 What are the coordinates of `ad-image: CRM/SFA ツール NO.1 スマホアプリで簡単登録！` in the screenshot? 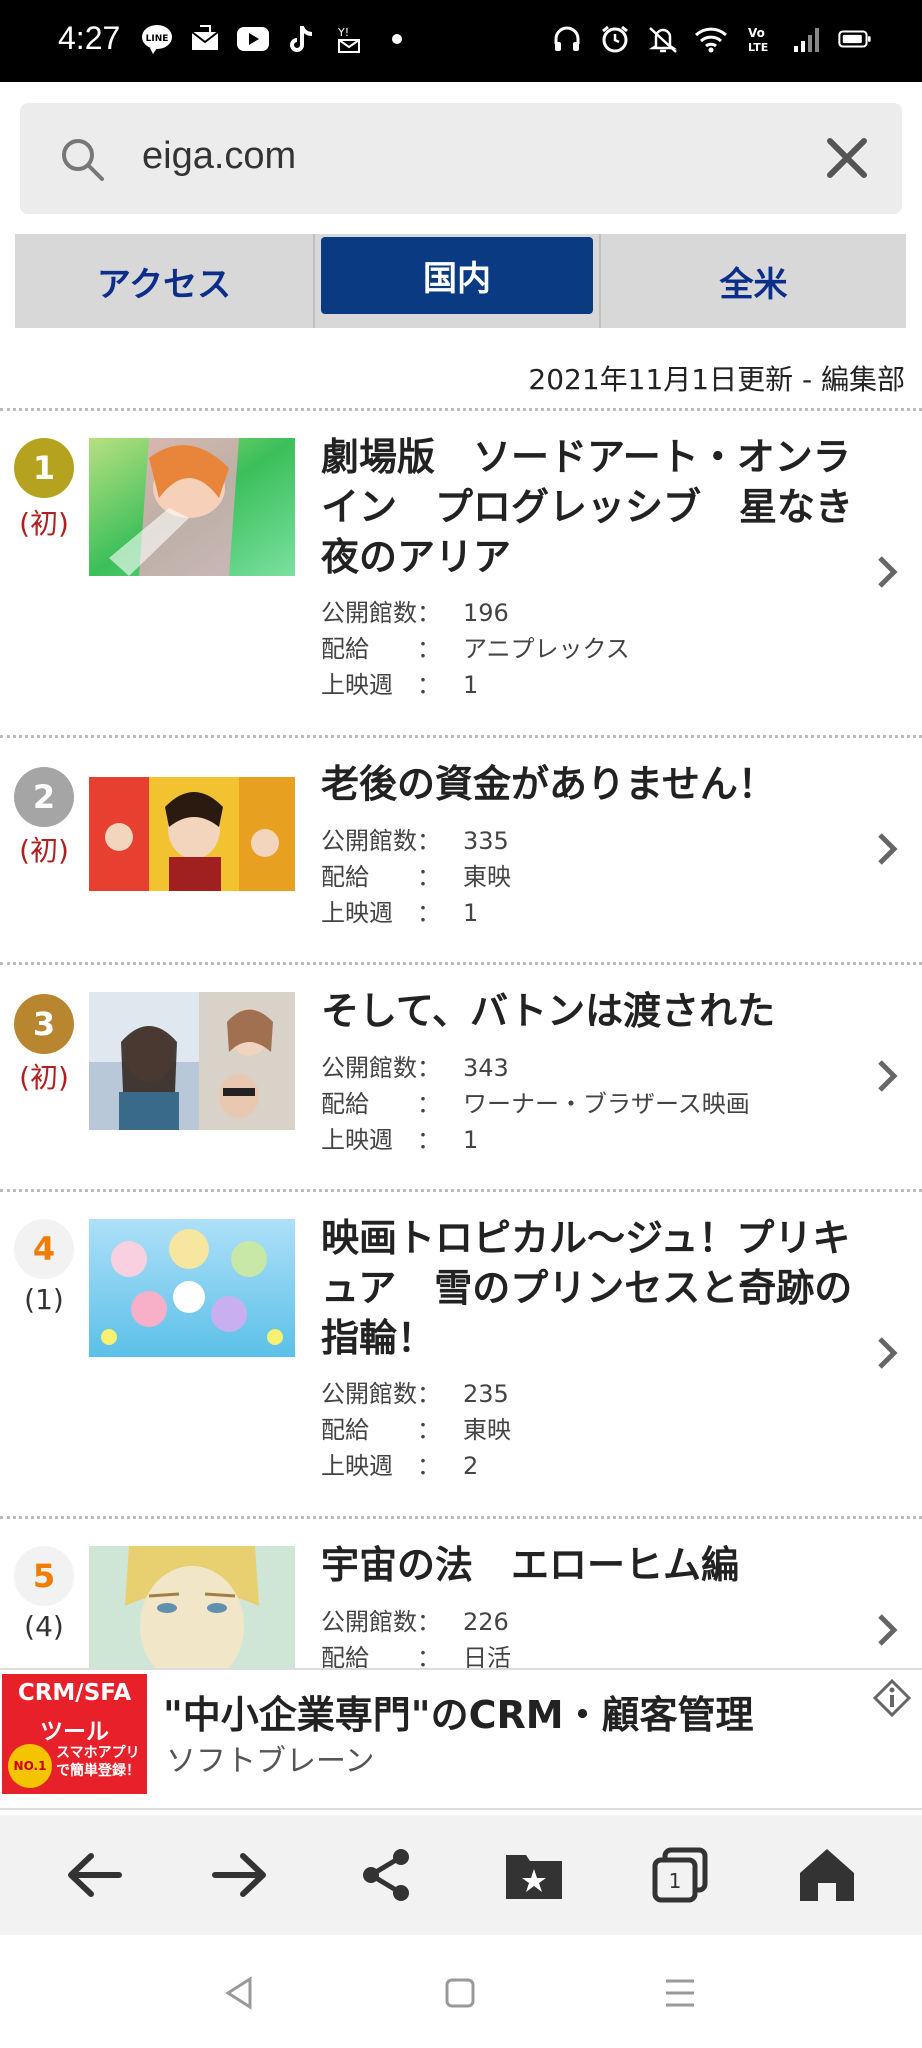 It's located at (74, 1734).